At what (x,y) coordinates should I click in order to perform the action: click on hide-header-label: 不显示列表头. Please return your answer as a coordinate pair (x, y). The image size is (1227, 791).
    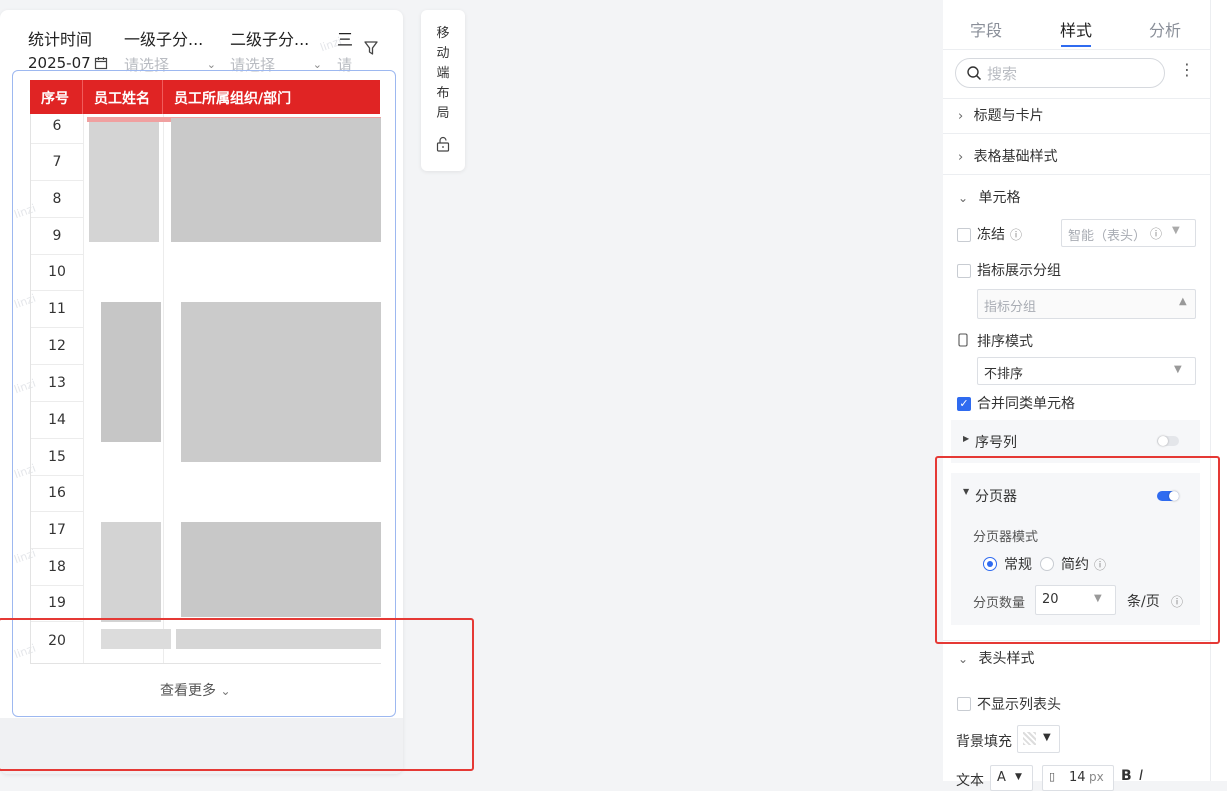
    Looking at the image, I should click on (1019, 705).